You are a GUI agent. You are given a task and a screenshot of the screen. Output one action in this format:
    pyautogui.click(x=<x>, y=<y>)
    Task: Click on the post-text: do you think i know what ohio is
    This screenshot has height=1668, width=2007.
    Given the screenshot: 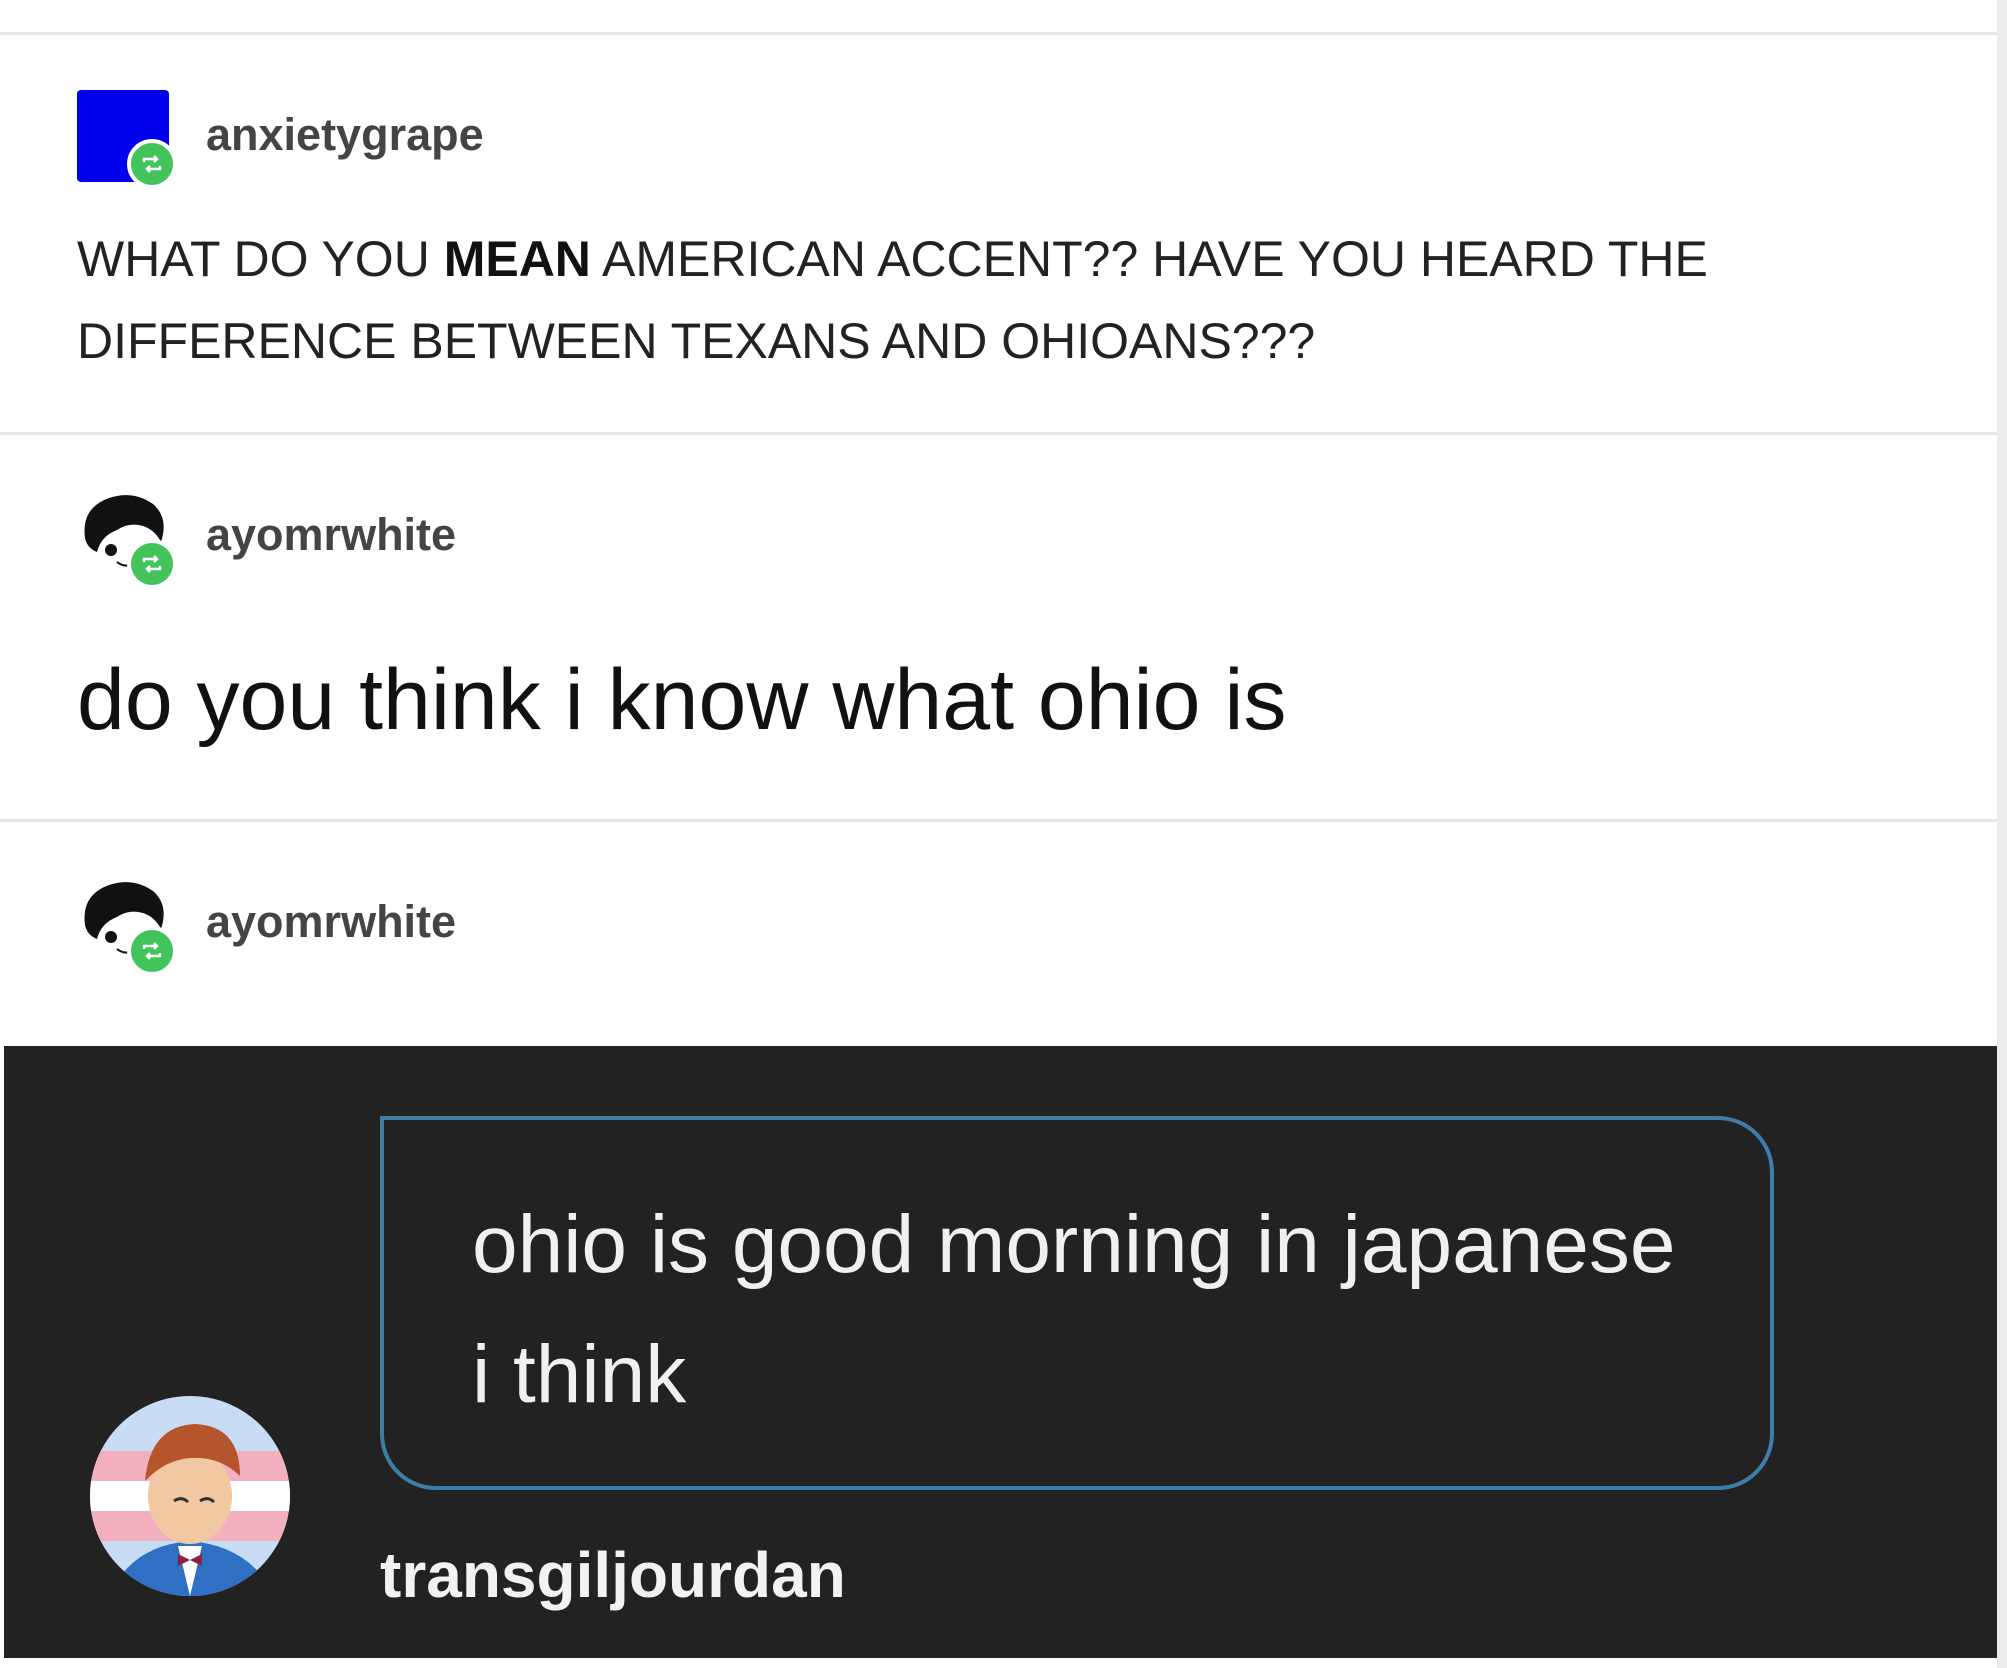 What is the action you would take?
    pyautogui.click(x=682, y=700)
    